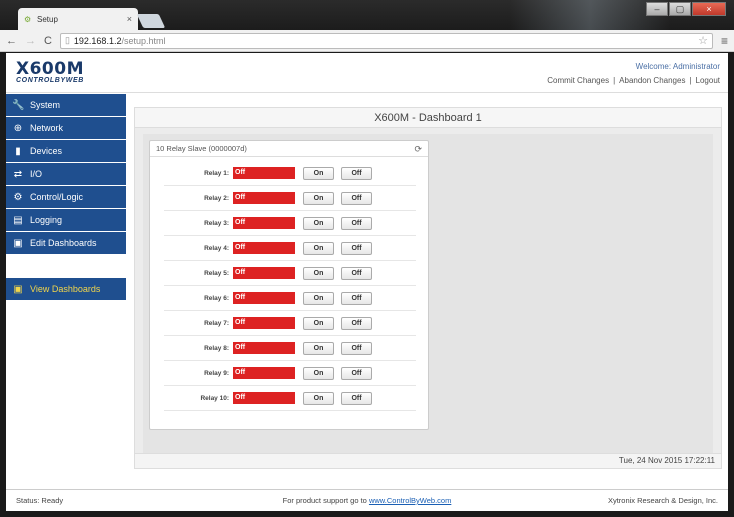 This screenshot has width=734, height=517. I want to click on relay-row: Relay 7: Off On Off, so click(290, 323).